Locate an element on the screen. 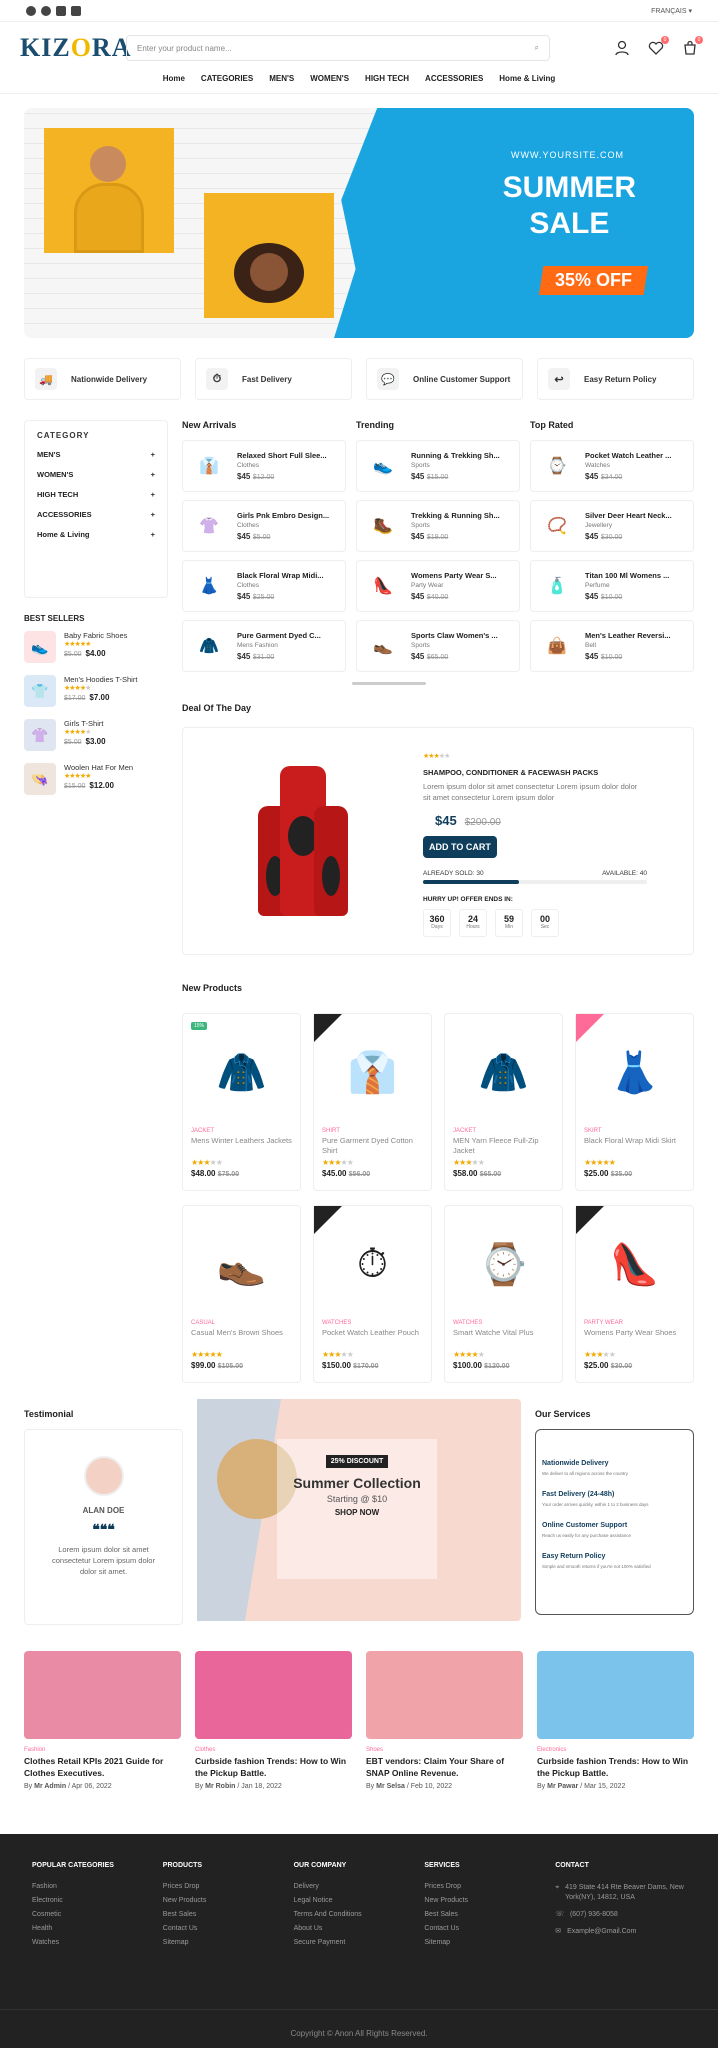  category-item: WOMEN'S + is located at coordinates (96, 474).